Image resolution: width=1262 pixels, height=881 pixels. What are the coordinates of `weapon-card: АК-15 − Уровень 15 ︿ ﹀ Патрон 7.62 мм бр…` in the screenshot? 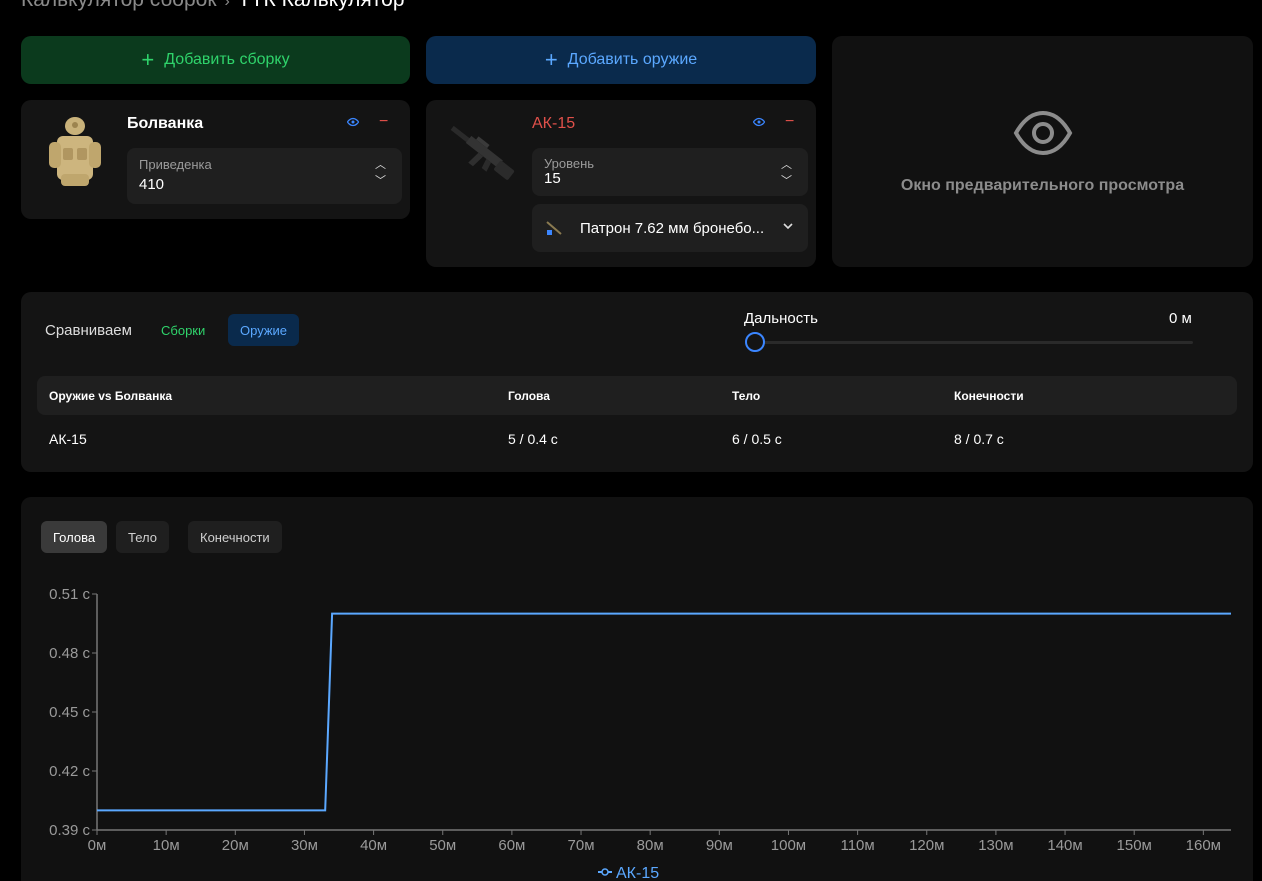 It's located at (621, 183).